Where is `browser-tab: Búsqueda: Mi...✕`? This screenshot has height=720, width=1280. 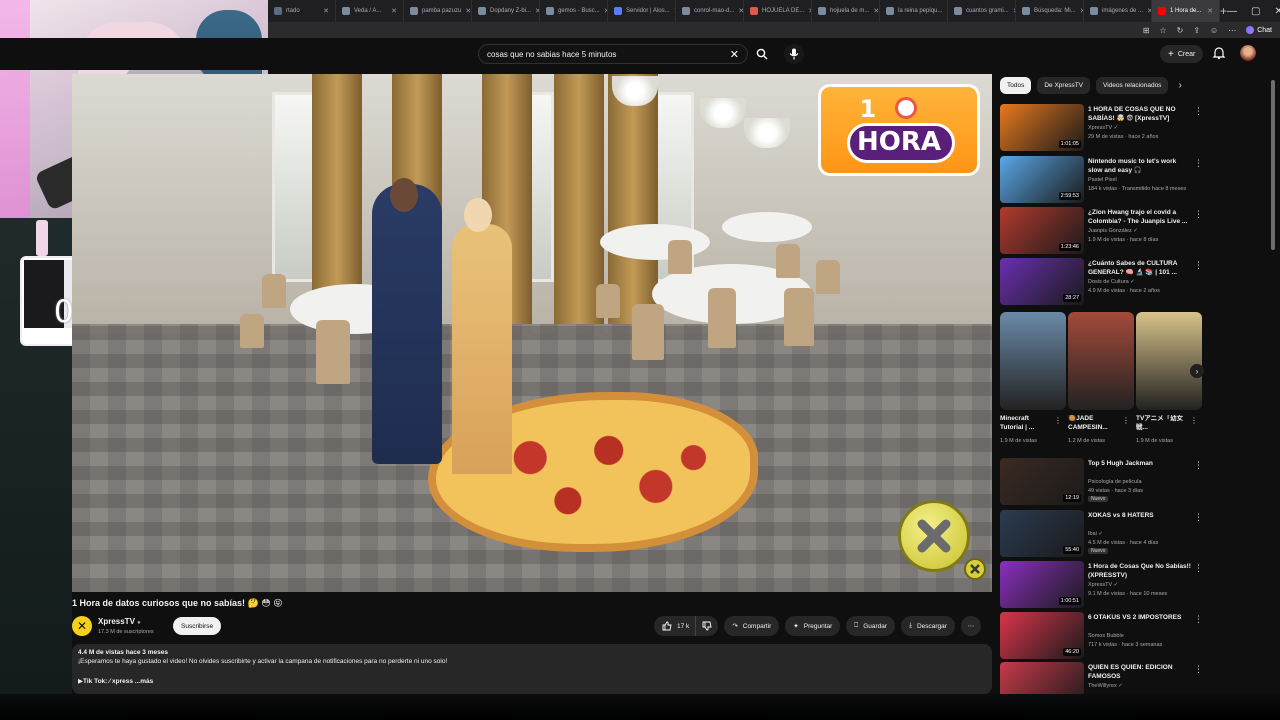
browser-tab: Búsqueda: Mi...✕ is located at coordinates (1050, 11).